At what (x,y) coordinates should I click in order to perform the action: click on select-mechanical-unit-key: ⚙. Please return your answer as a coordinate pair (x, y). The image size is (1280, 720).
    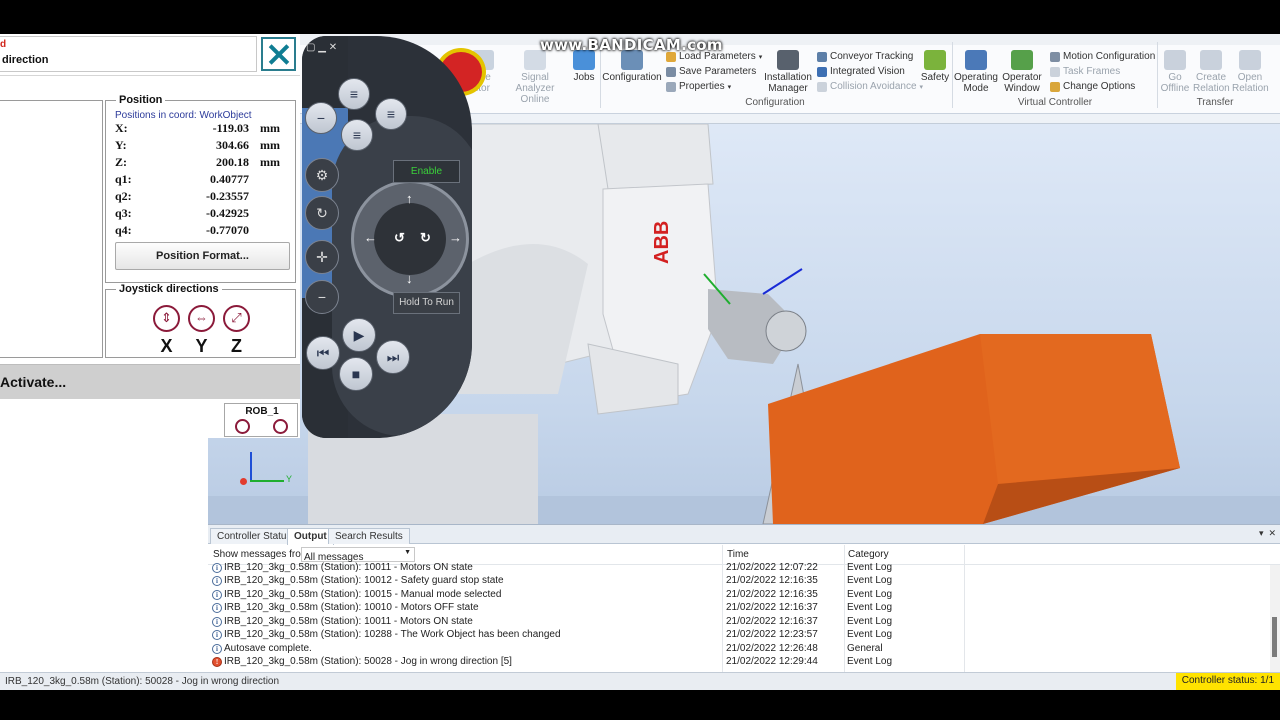
    Looking at the image, I should click on (322, 175).